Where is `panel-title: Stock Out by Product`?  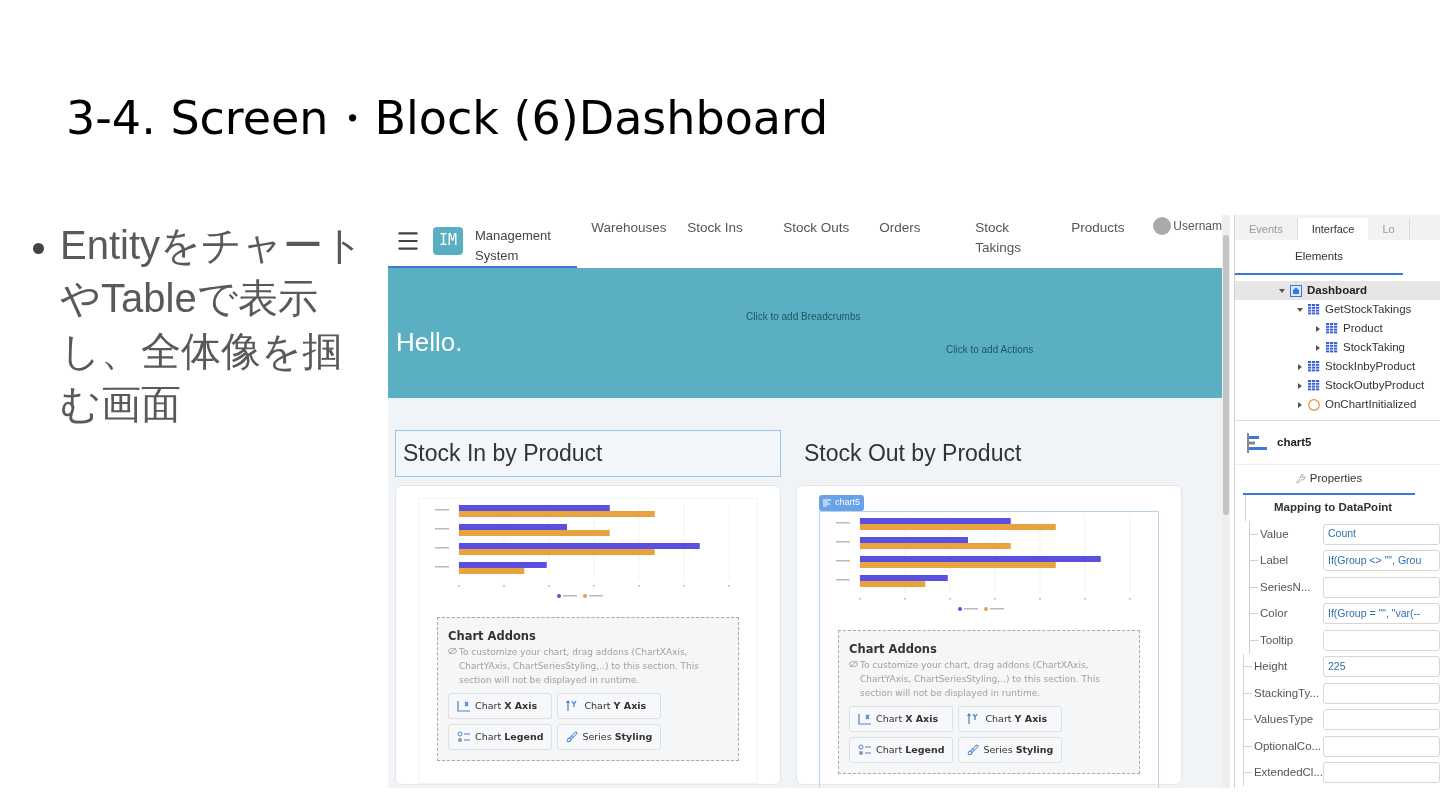 panel-title: Stock Out by Product is located at coordinates (913, 454).